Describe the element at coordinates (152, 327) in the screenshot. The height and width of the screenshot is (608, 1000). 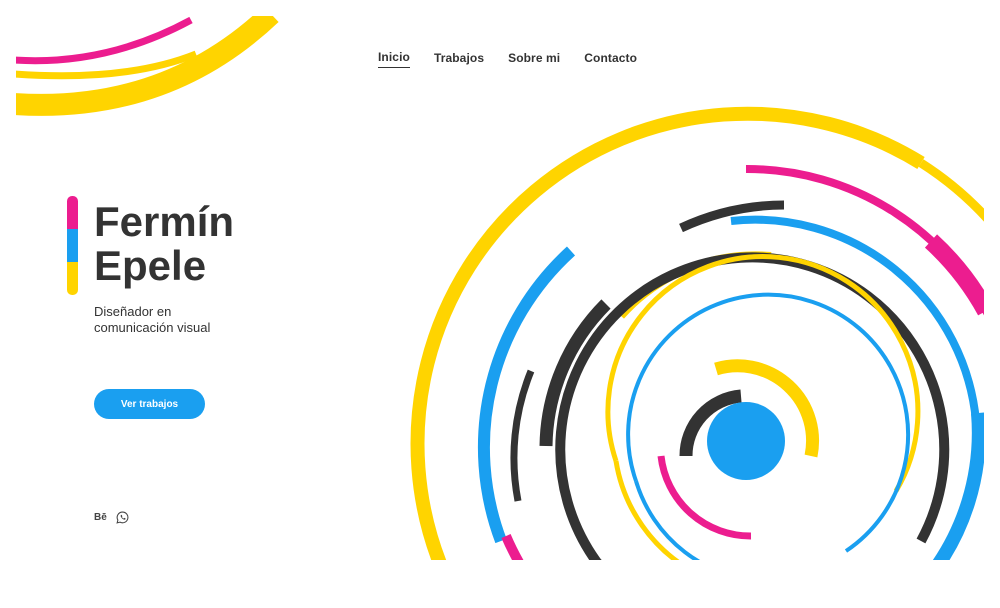
I see `hero-subtitle-line2: comunicación visual` at that location.